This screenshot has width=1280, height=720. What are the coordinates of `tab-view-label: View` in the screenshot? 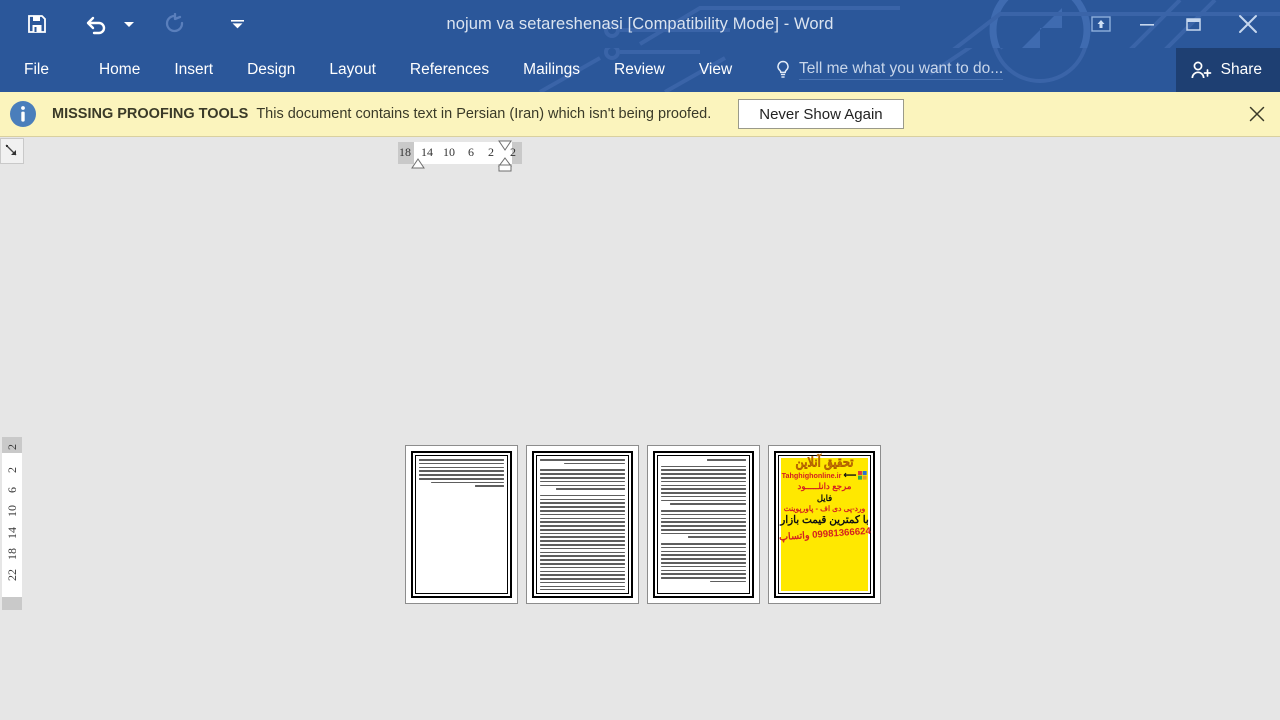 It's located at (715, 69).